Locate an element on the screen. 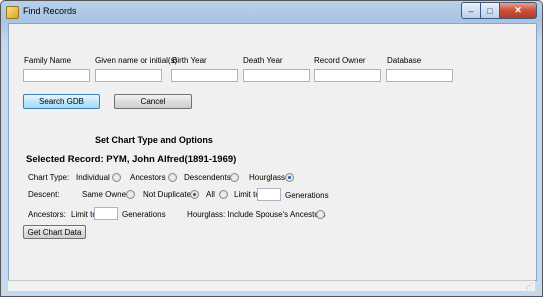  database-field is located at coordinates (419, 75).